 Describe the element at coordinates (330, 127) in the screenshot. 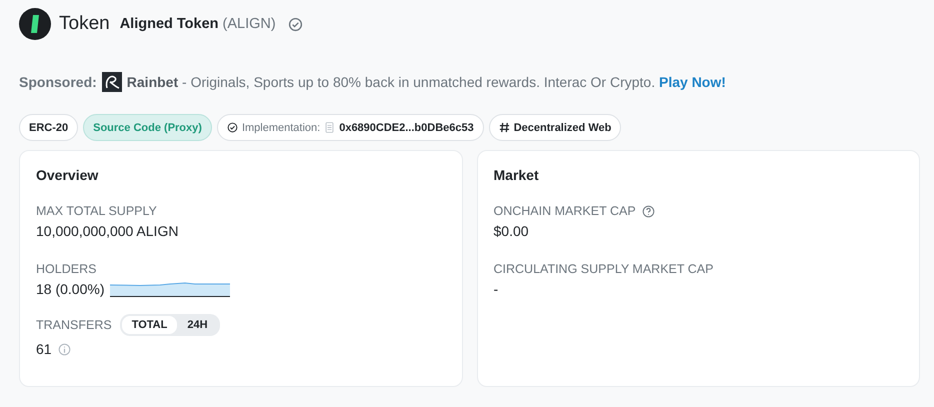

I see `document-icon` at that location.